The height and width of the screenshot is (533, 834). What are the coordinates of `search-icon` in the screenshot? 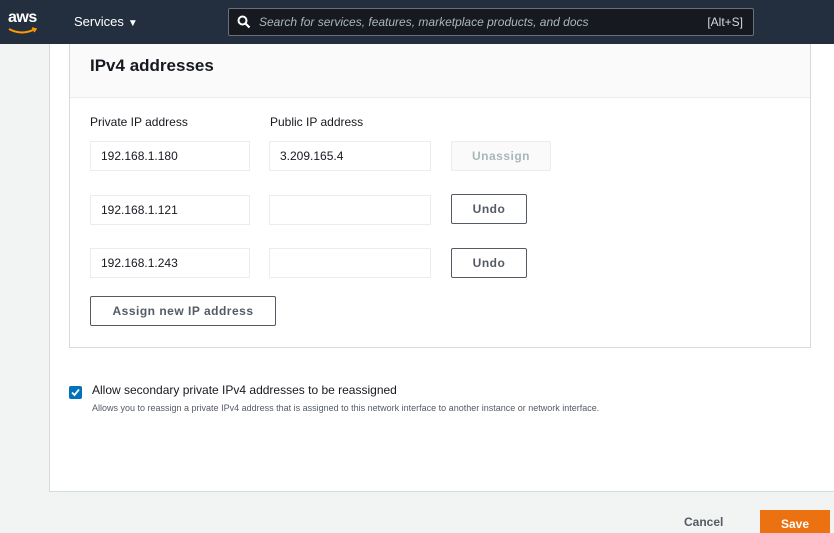 It's located at (244, 22).